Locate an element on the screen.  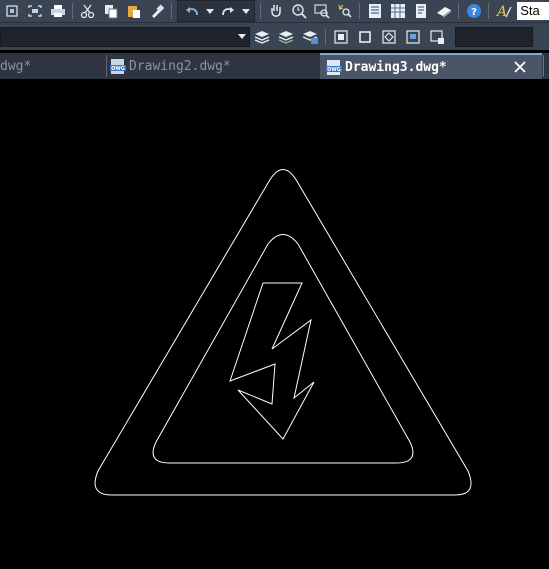
tab-drawing3: DWG Drawing3.dwg* is located at coordinates (431, 66).